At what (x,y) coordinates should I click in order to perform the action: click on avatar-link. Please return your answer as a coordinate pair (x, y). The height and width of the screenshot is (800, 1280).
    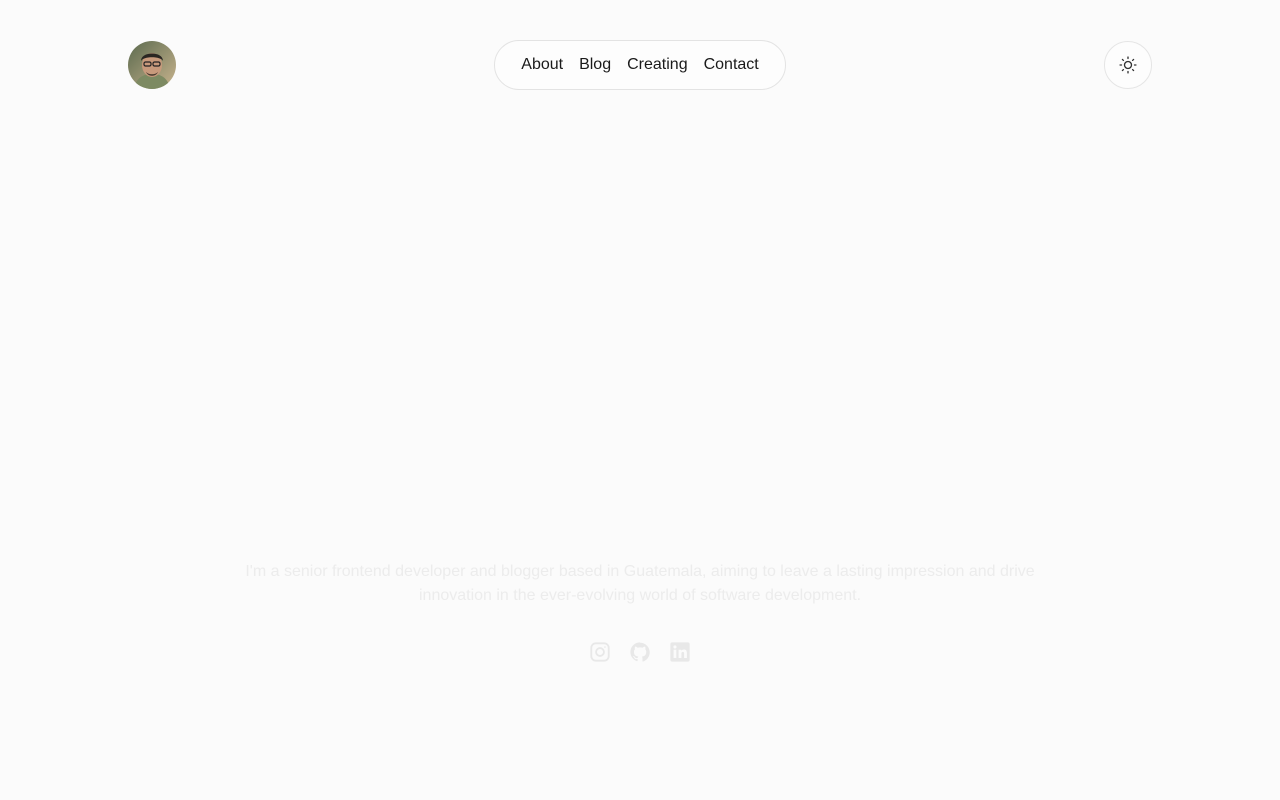
    Looking at the image, I should click on (152, 65).